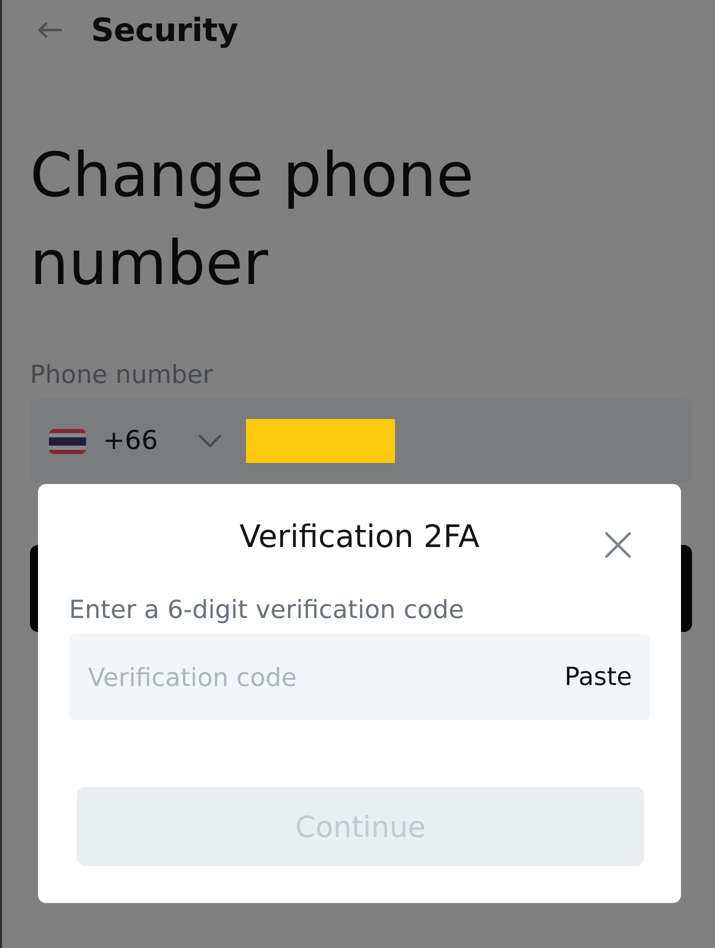 Image resolution: width=715 pixels, height=948 pixels. I want to click on chevron-down-icon, so click(210, 441).